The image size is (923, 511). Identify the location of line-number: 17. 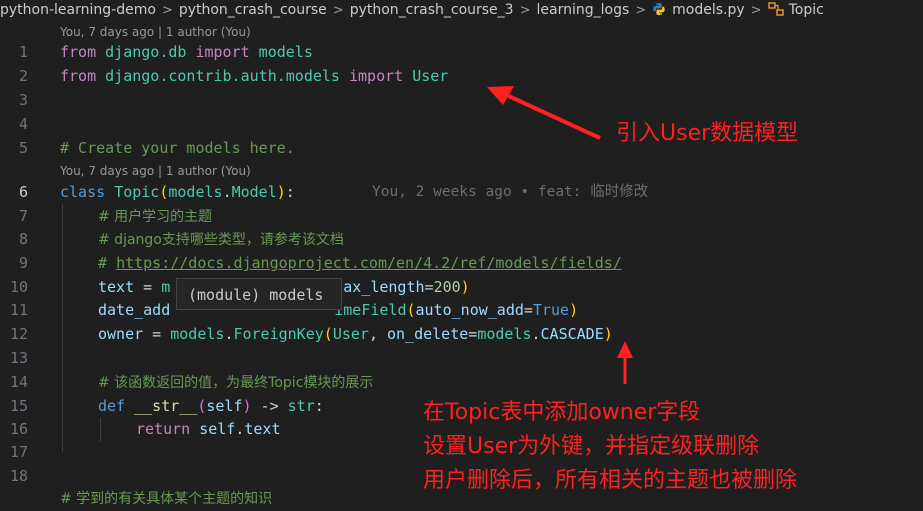
(18, 452).